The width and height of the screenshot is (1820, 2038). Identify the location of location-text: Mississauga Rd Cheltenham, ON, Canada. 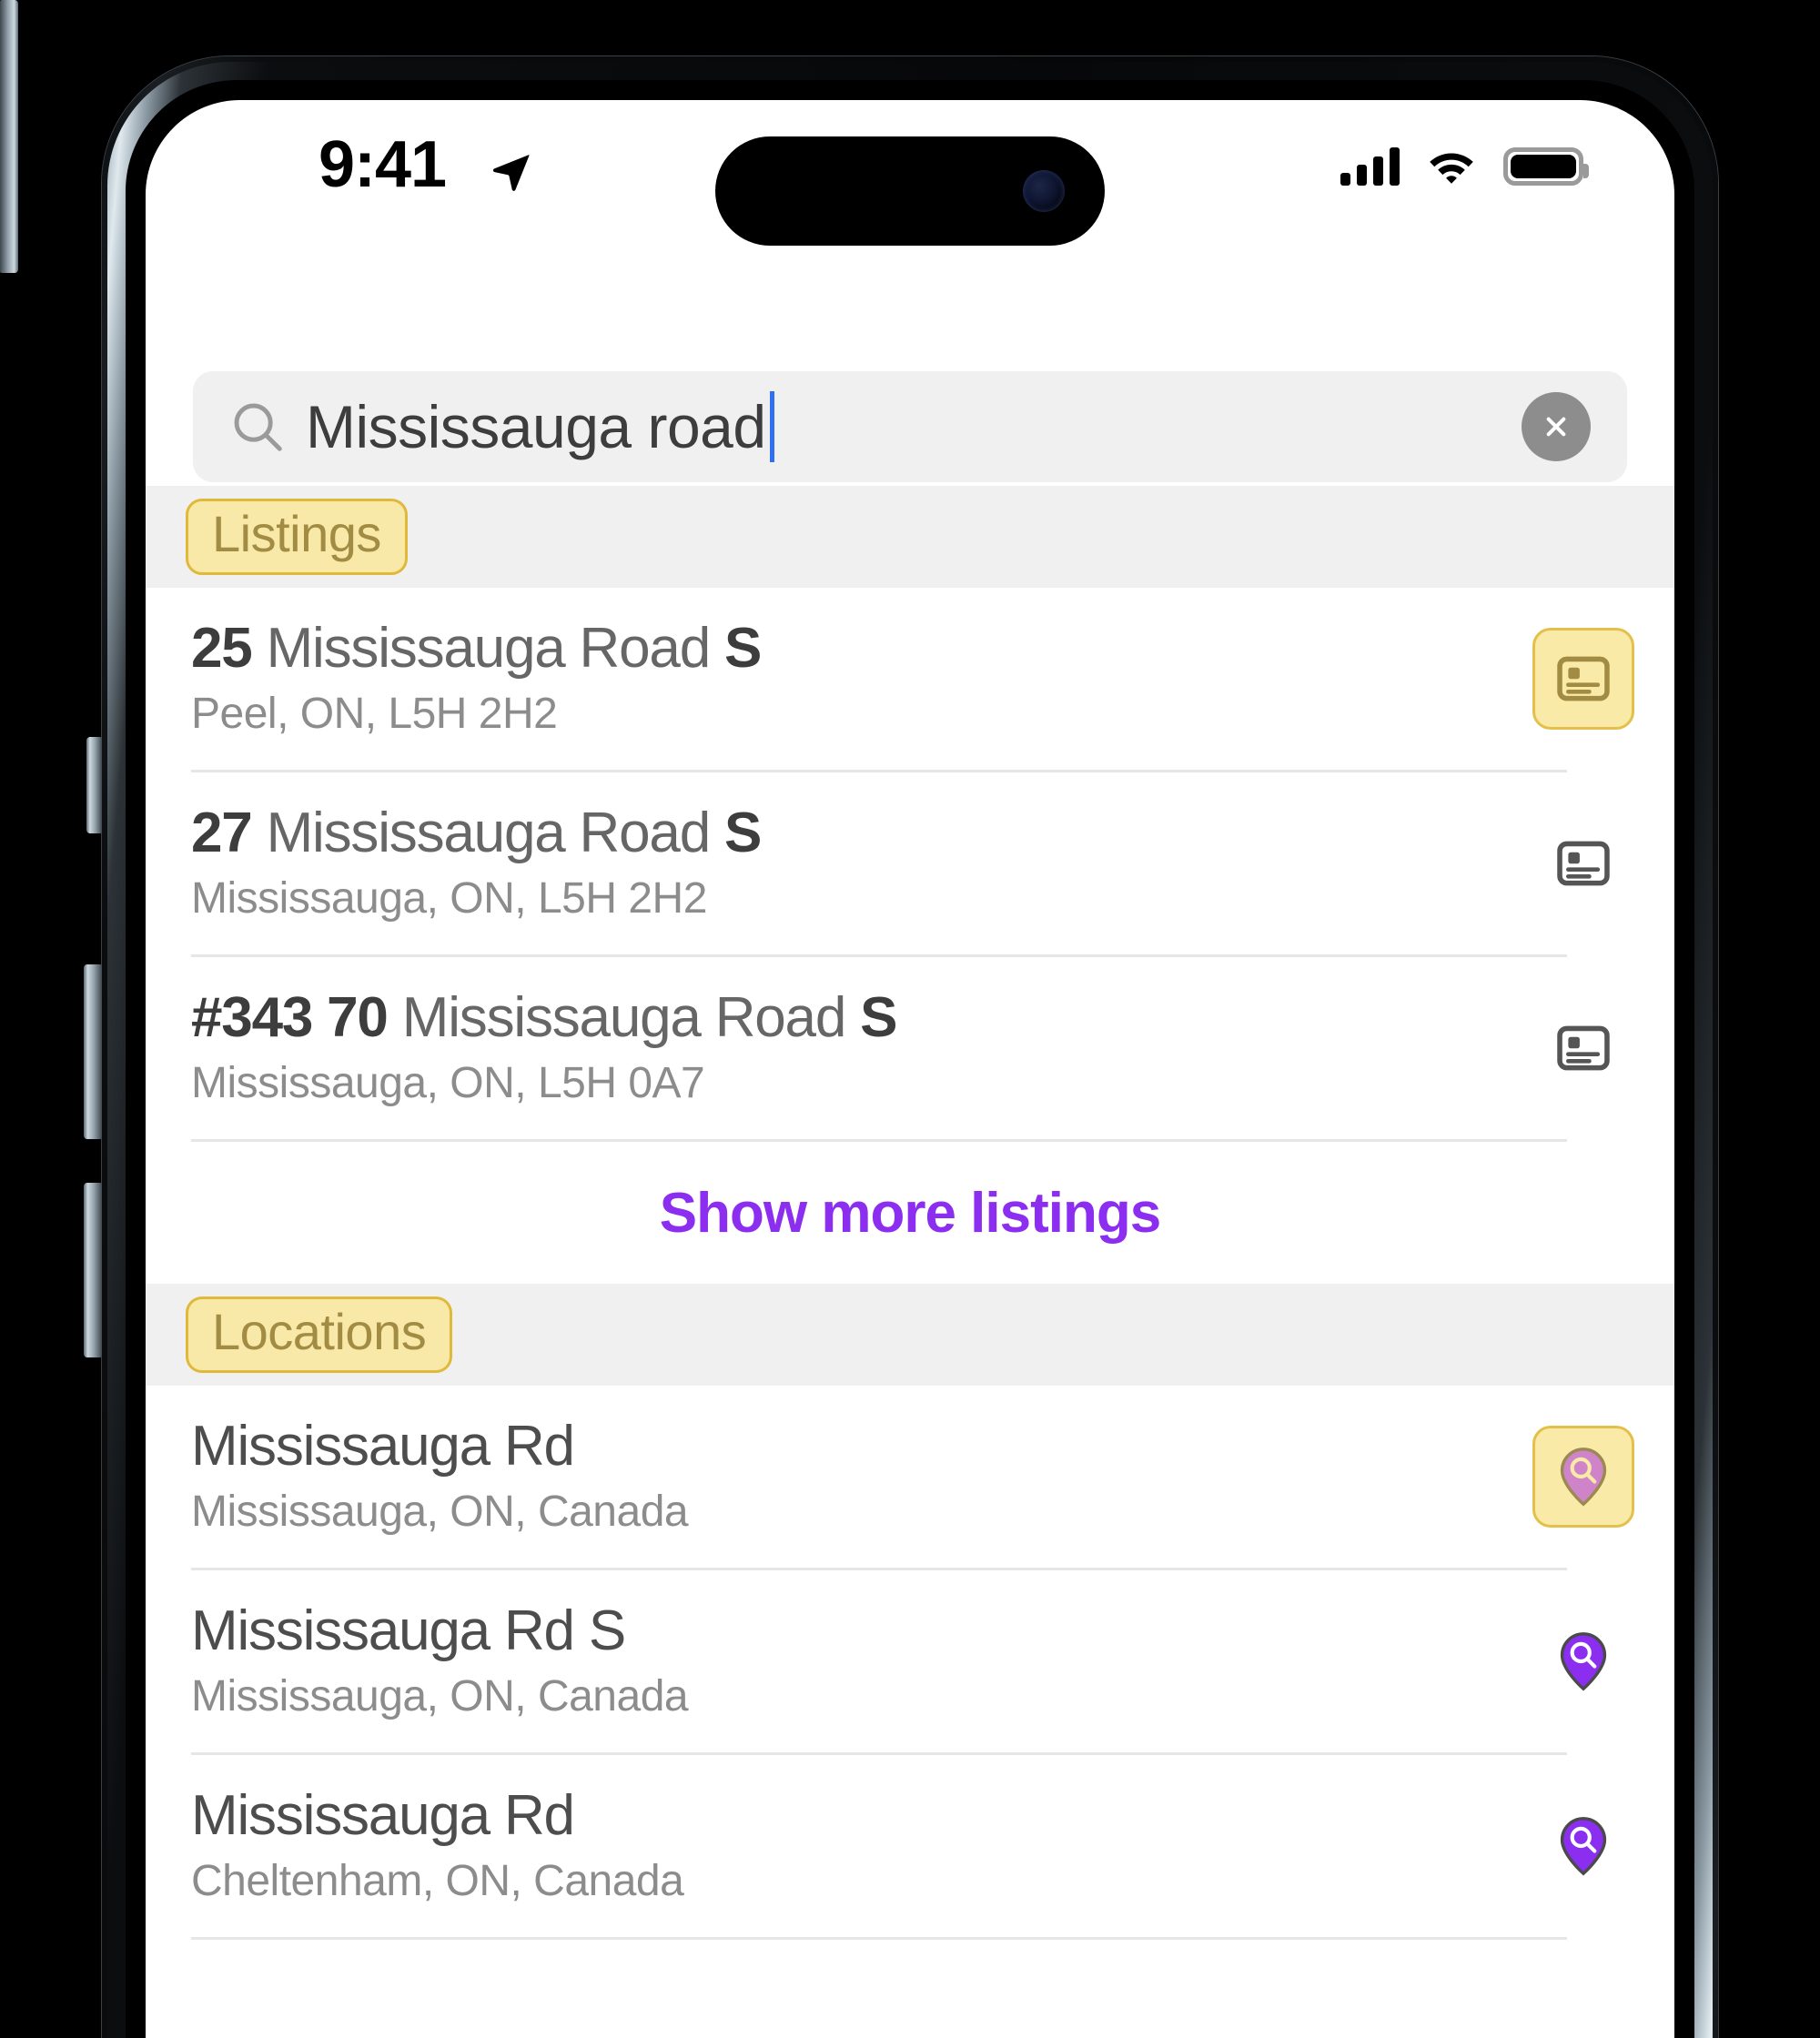
(862, 1846).